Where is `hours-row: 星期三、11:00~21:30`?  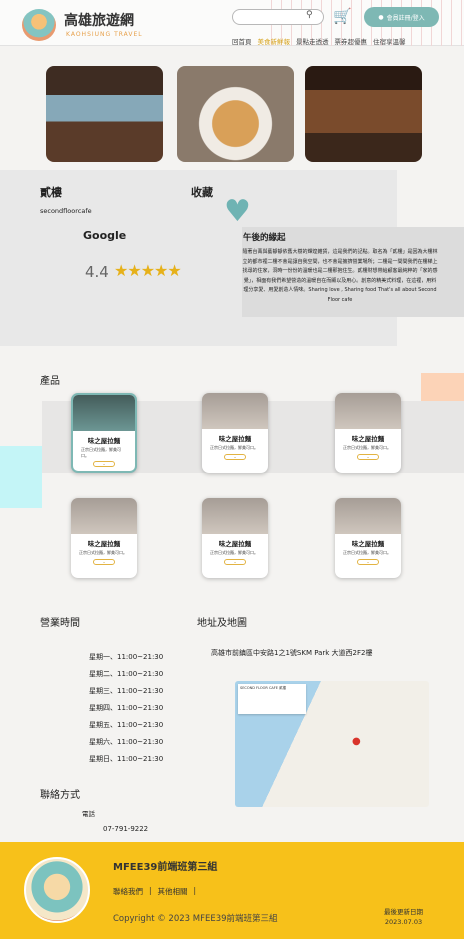
hours-row: 星期三、11:00~21:30 is located at coordinates (126, 691).